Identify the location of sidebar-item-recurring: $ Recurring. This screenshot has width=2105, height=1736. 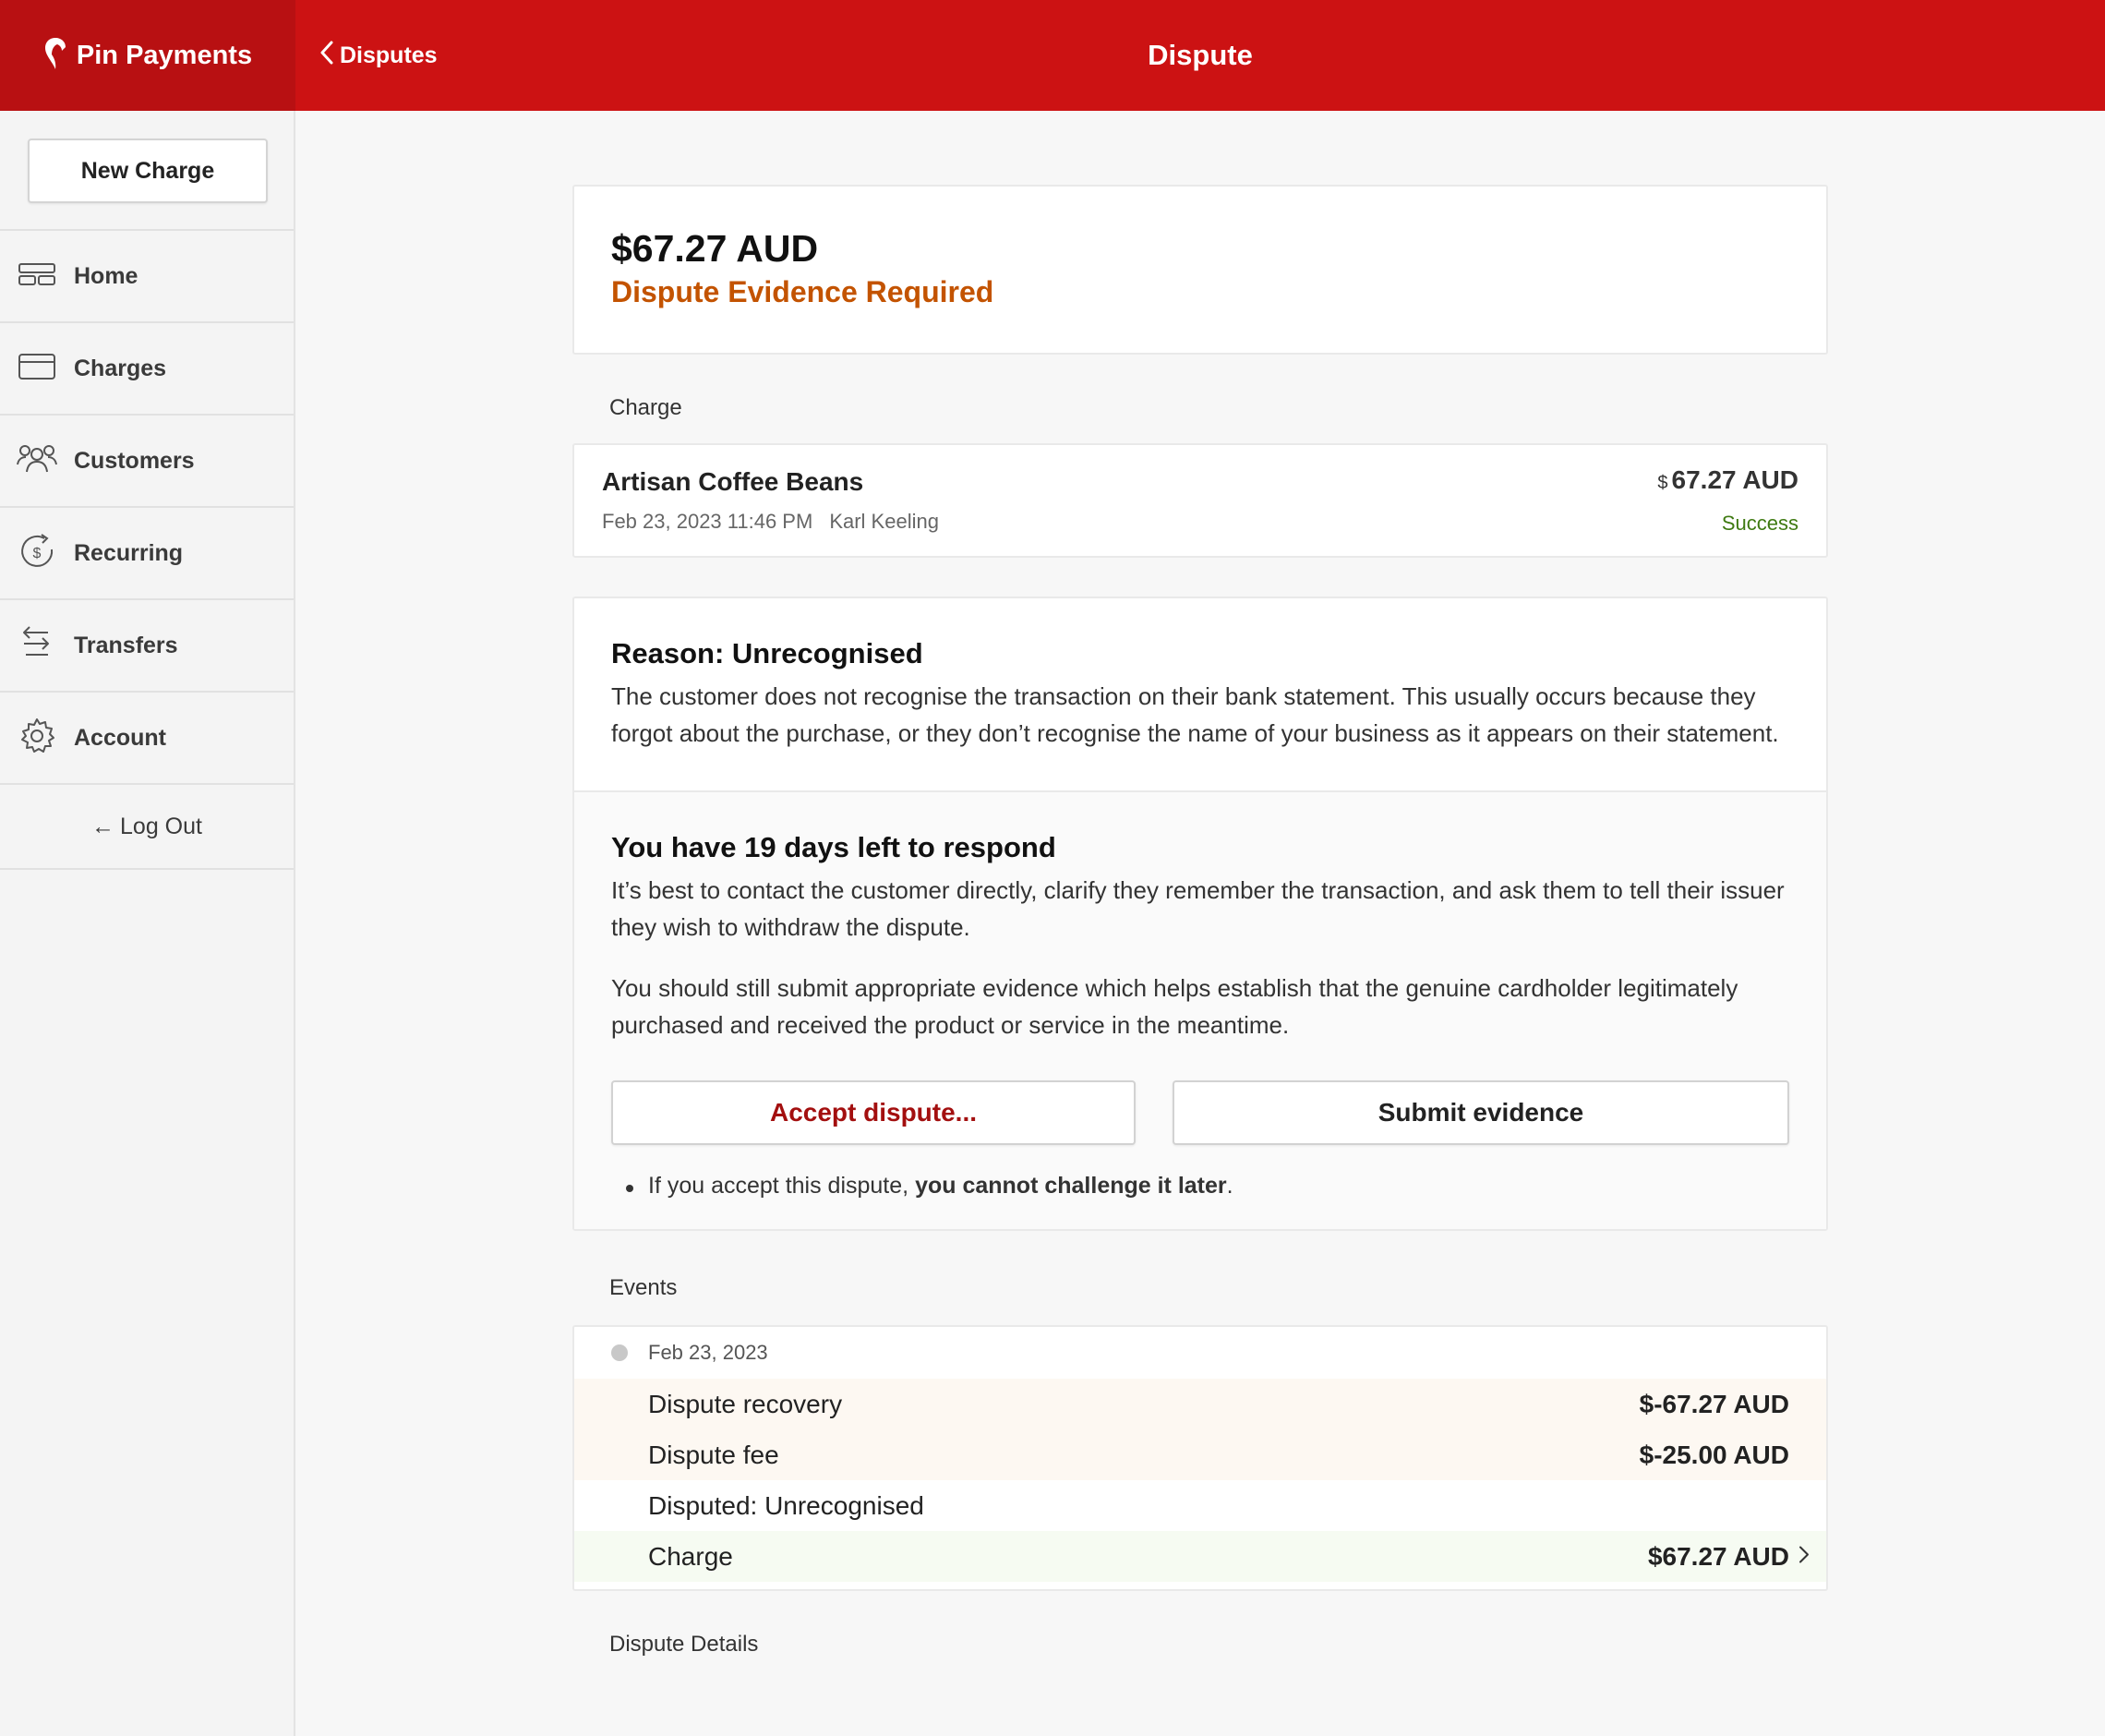
(147, 554).